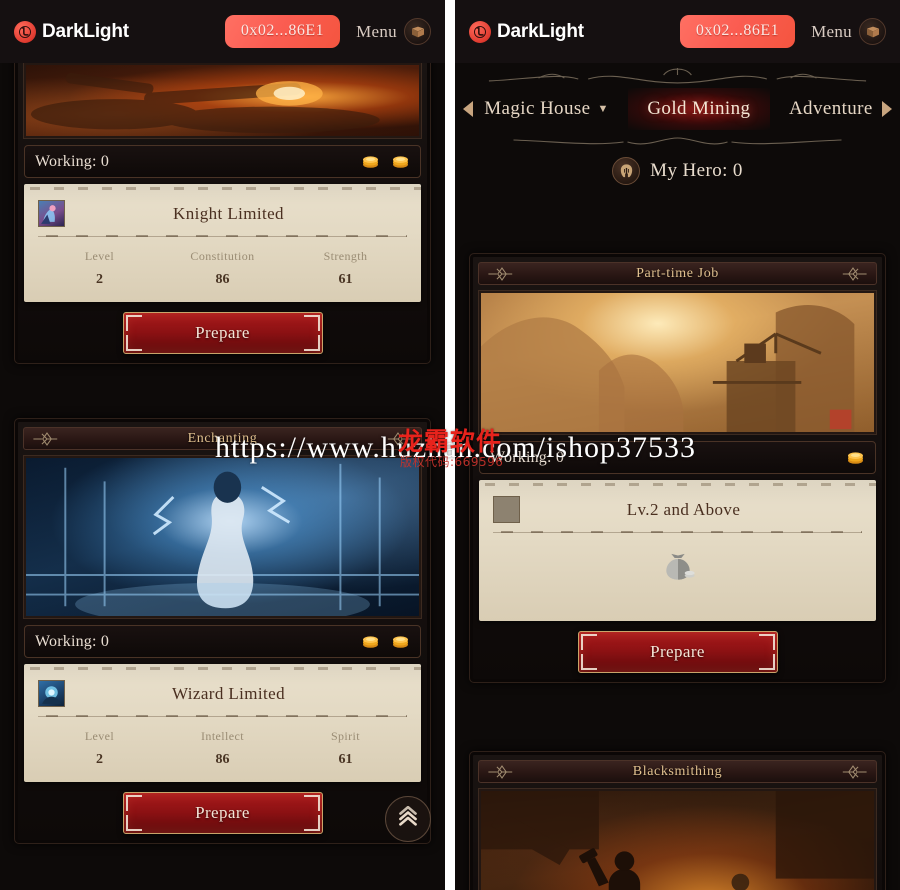 The image size is (900, 890). Describe the element at coordinates (228, 213) in the screenshot. I see `hero-name-knight: Knight Limited` at that location.